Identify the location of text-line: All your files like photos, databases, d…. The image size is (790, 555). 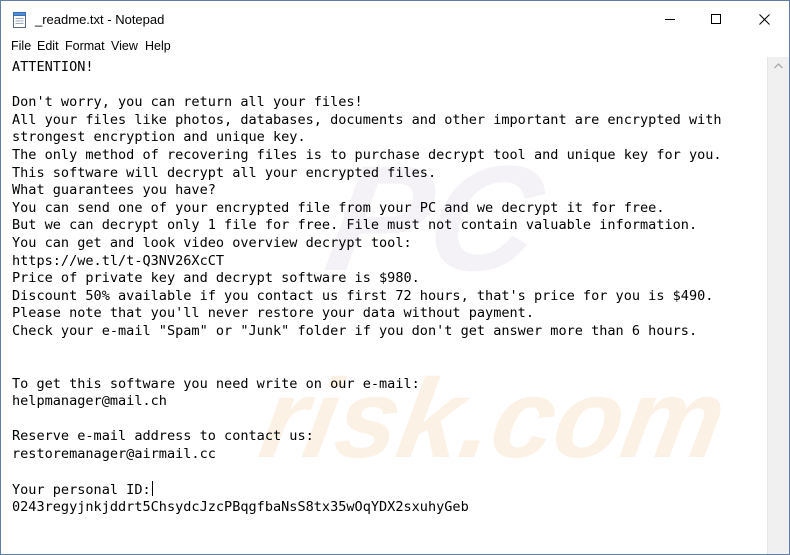
(367, 119).